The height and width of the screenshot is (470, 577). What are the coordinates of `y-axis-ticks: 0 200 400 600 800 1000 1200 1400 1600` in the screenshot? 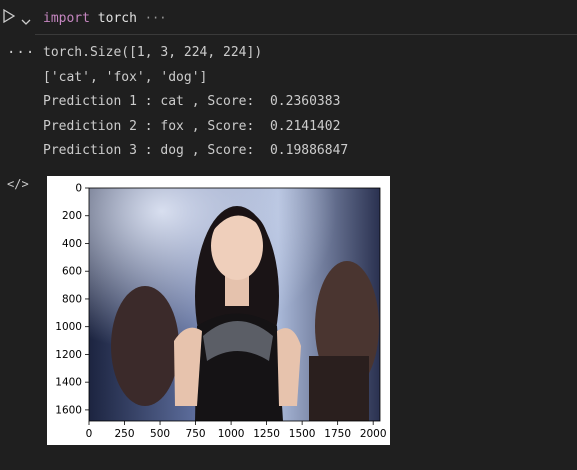 It's located at (72, 299).